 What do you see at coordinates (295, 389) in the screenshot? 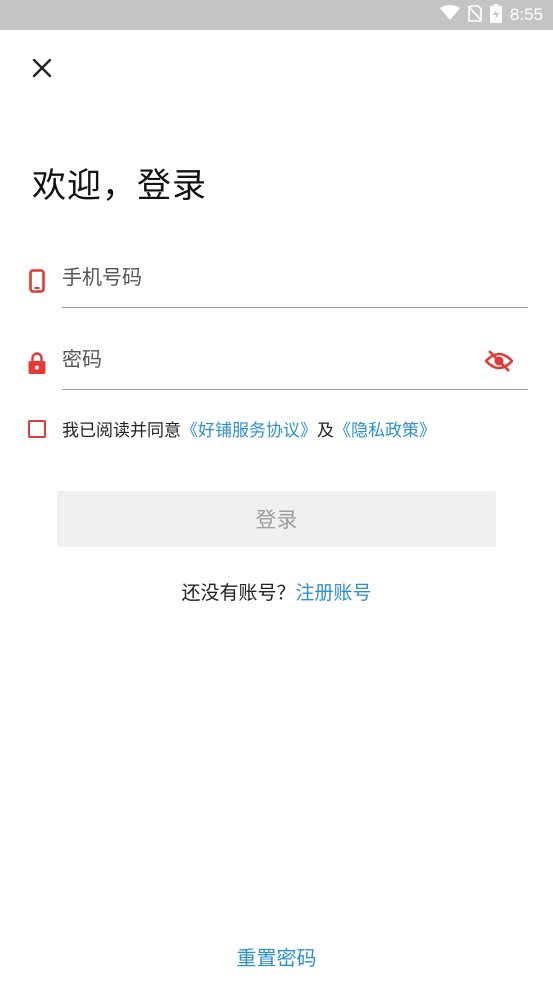
I see `password-underline` at bounding box center [295, 389].